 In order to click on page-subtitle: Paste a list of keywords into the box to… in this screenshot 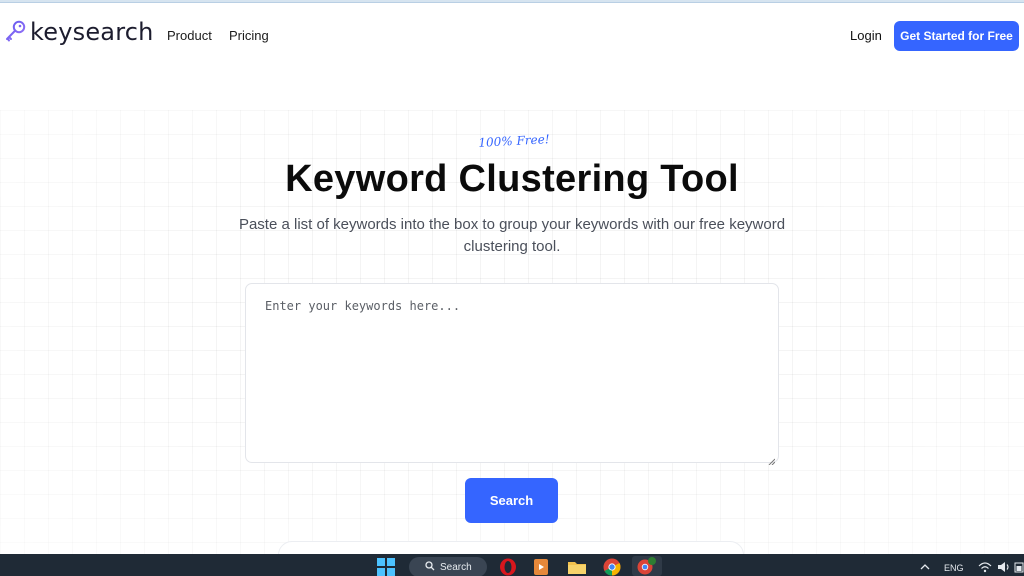, I will do `click(512, 235)`.